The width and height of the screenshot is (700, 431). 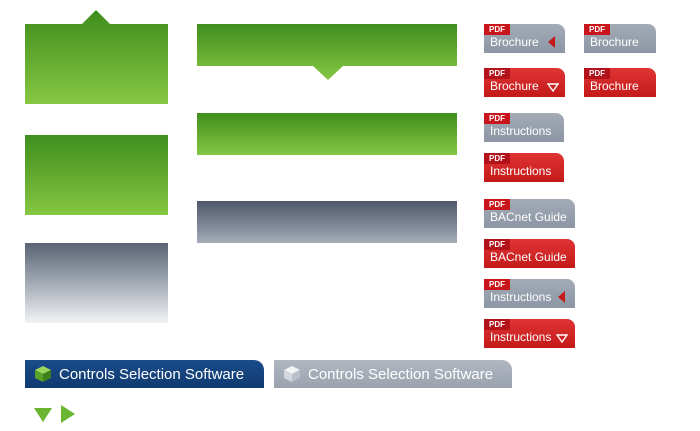 What do you see at coordinates (68, 414) in the screenshot?
I see `green-right-arrow-icon` at bounding box center [68, 414].